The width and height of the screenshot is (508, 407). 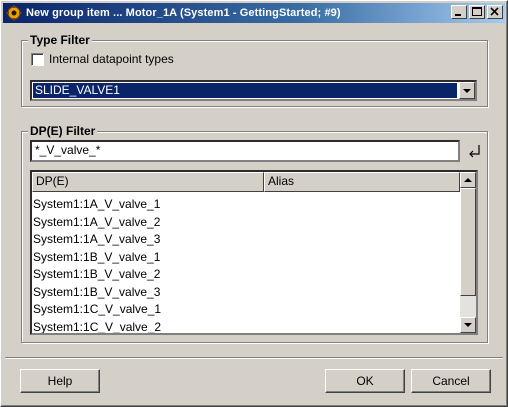 I want to click on type-filter-title: Type Filter, so click(x=60, y=40).